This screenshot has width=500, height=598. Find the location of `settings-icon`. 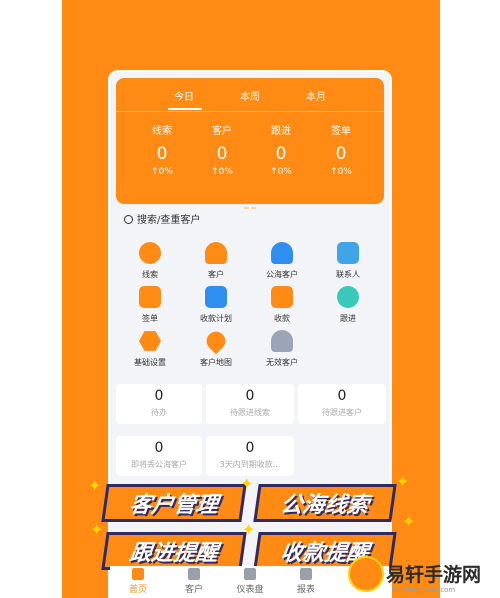

settings-icon is located at coordinates (150, 341).